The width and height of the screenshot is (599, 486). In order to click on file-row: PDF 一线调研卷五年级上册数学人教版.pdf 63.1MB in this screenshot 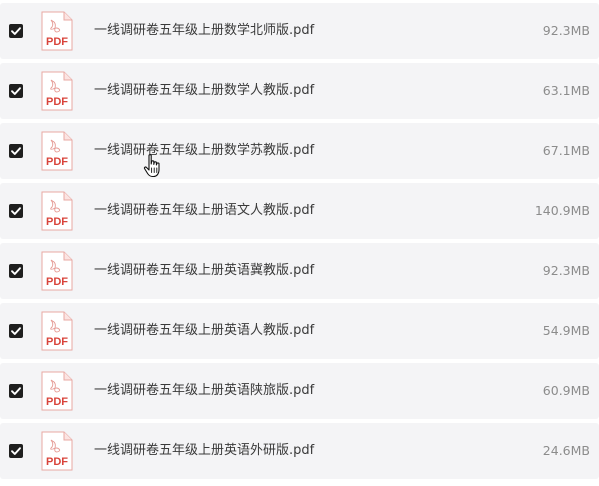, I will do `click(299, 91)`.